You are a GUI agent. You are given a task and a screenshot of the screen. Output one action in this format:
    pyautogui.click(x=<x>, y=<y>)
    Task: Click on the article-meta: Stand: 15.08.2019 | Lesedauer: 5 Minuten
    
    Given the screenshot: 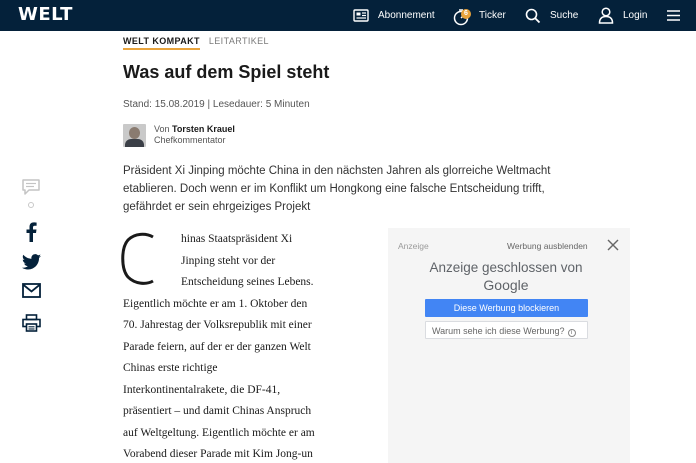 What is the action you would take?
    pyautogui.click(x=216, y=104)
    